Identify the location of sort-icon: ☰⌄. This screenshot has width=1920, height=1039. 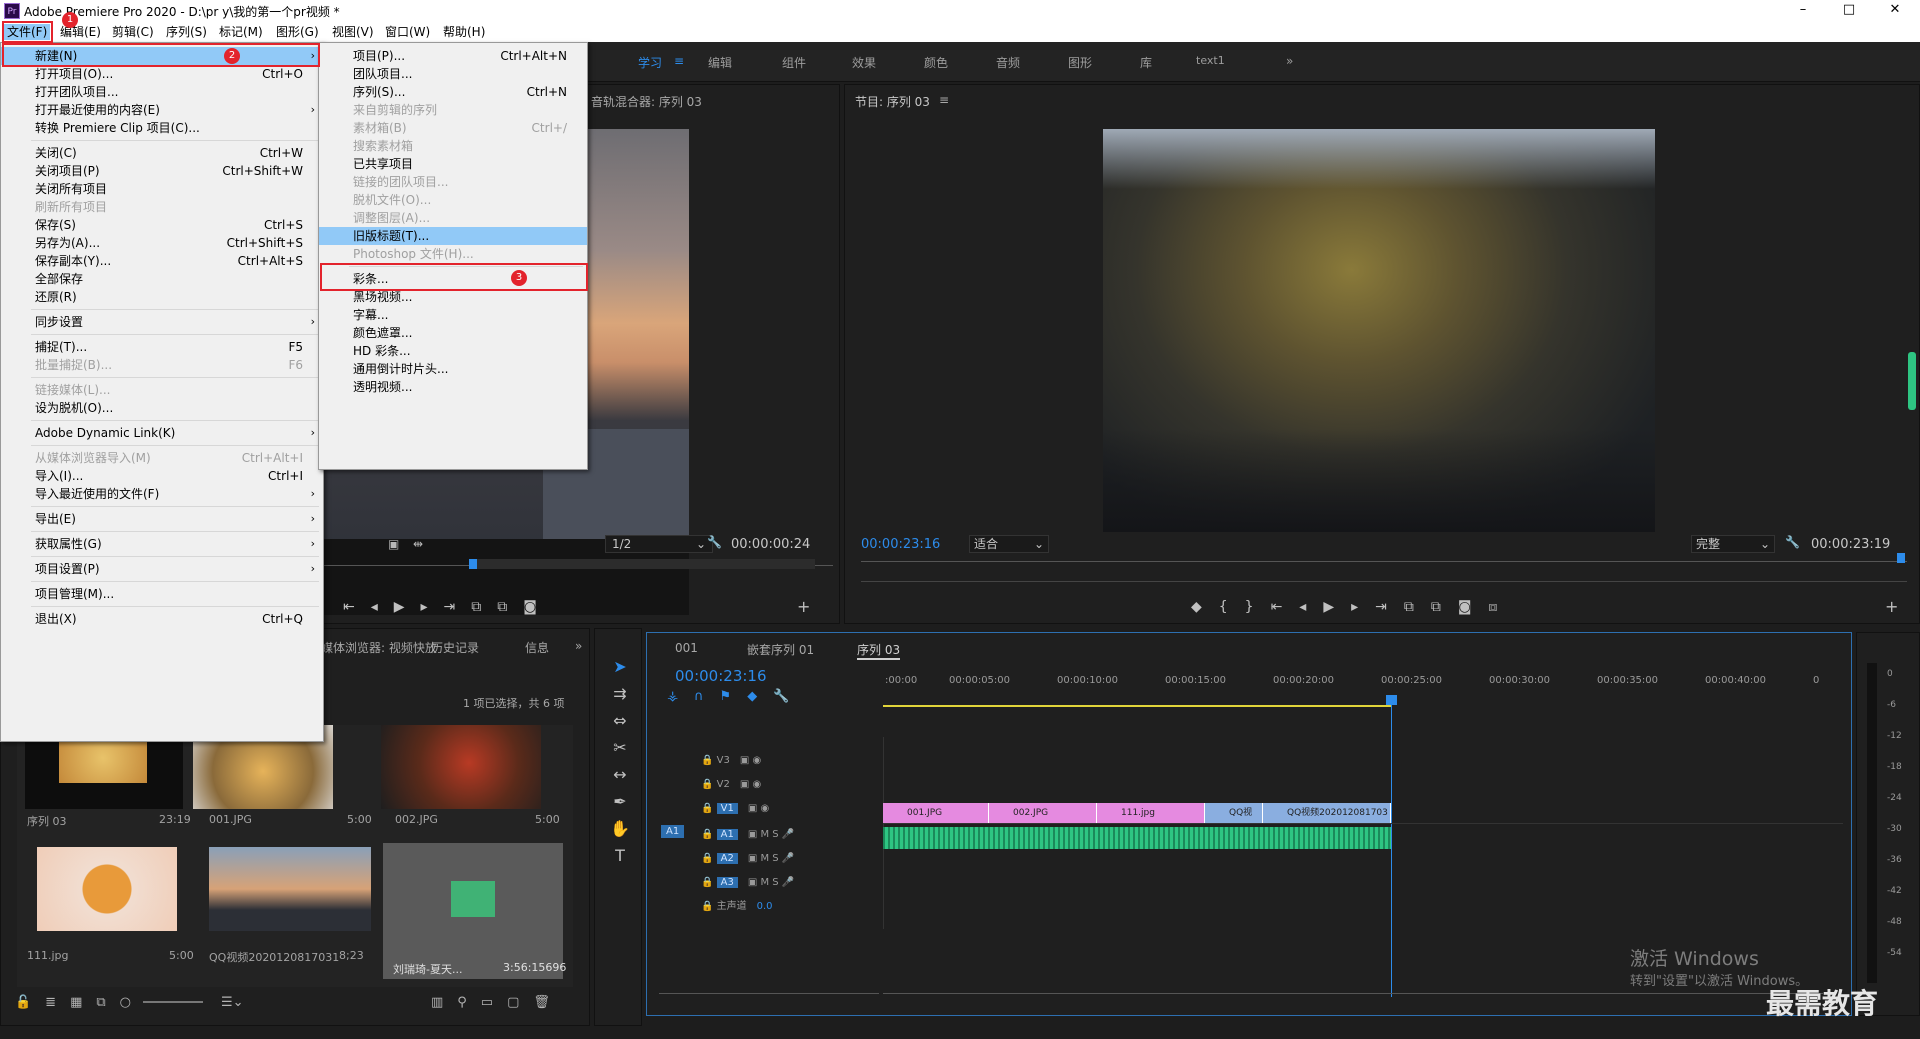
(232, 1002).